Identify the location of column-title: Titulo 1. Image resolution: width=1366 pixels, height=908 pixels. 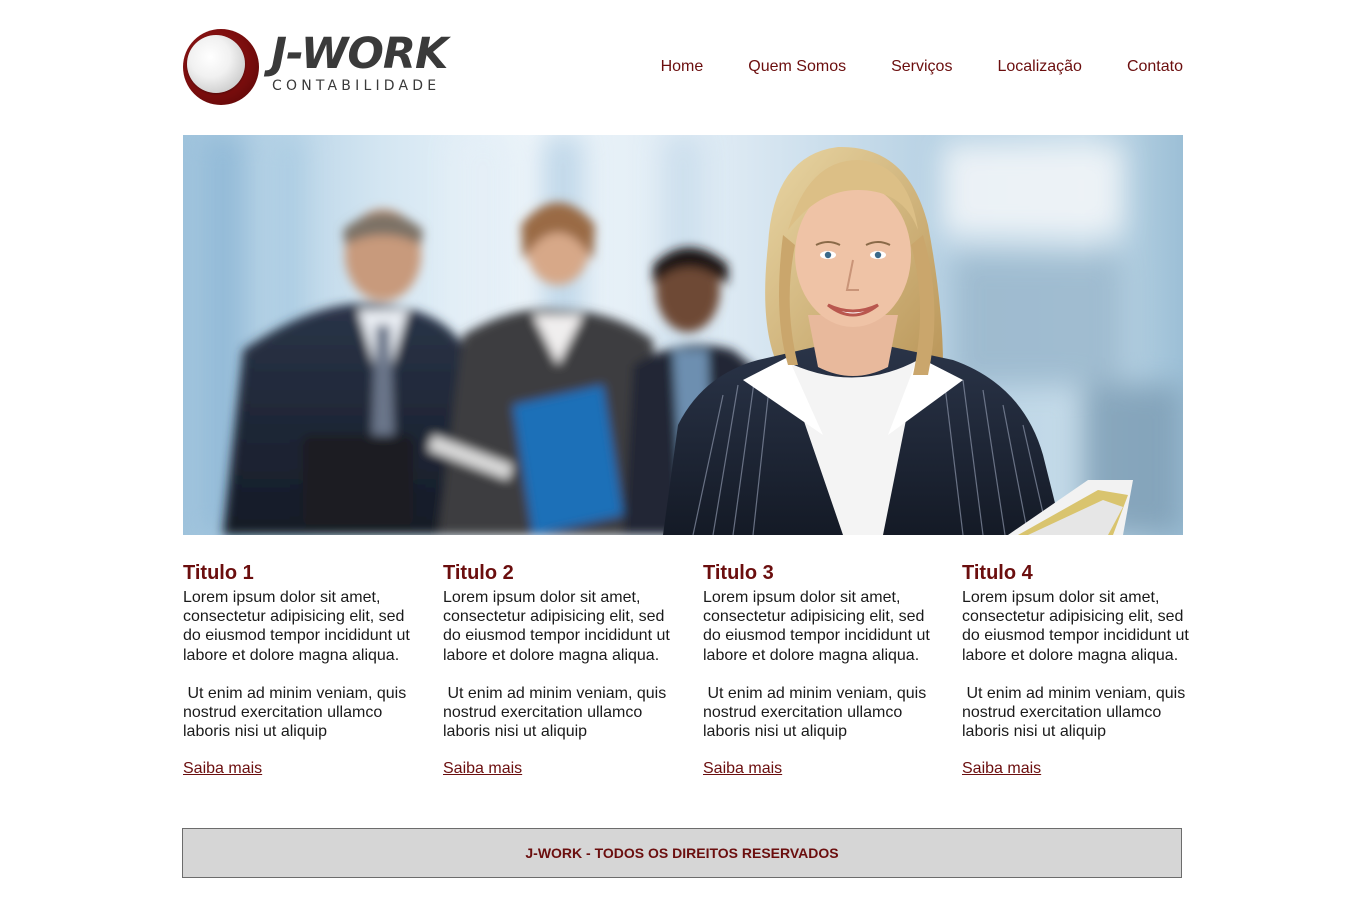
(218, 573).